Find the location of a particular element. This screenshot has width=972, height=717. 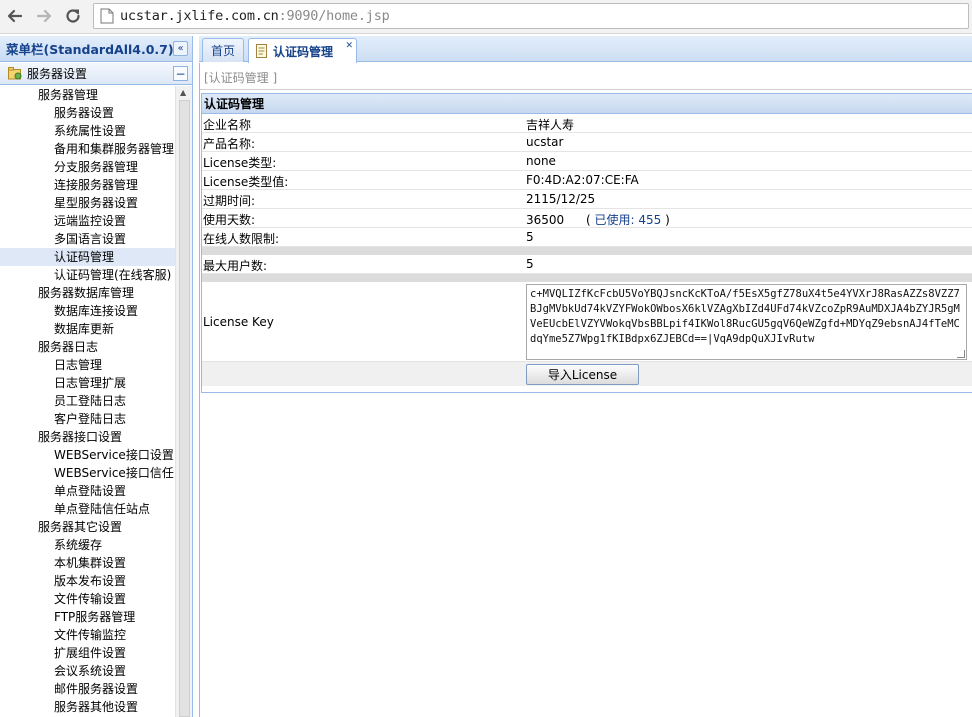

tree-leaf-item: 文件传输设置 is located at coordinates (96, 599).